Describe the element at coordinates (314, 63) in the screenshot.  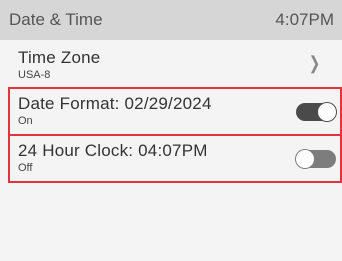
I see `chevron-right-icon: ❯` at that location.